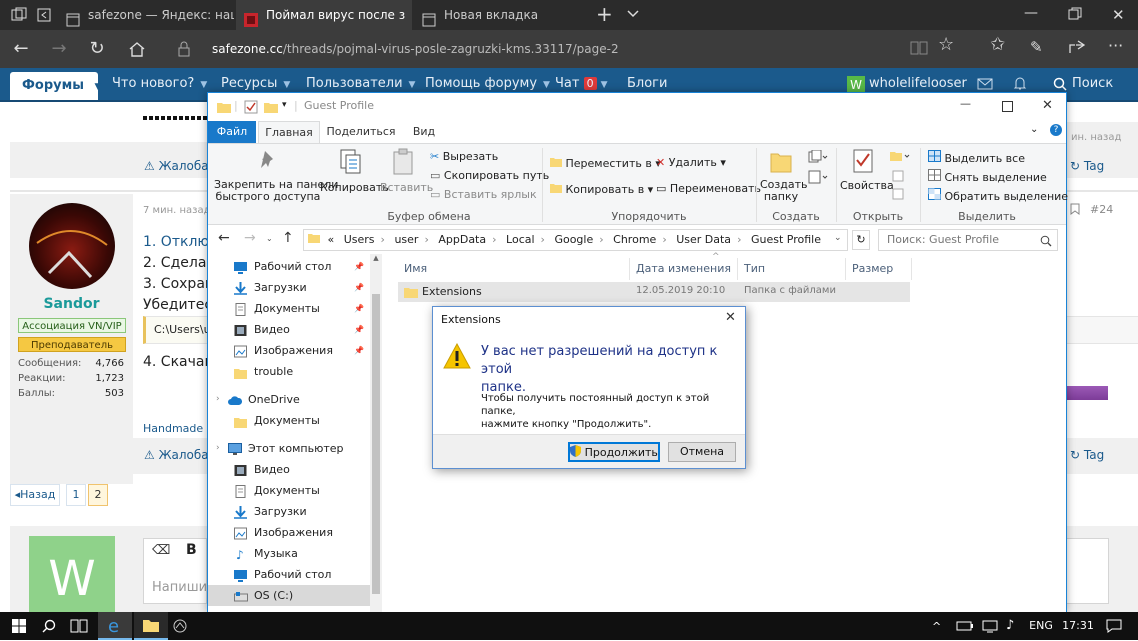 The image size is (1138, 641). Describe the element at coordinates (702, 452) in the screenshot. I see `cancel-button: Отмена` at that location.